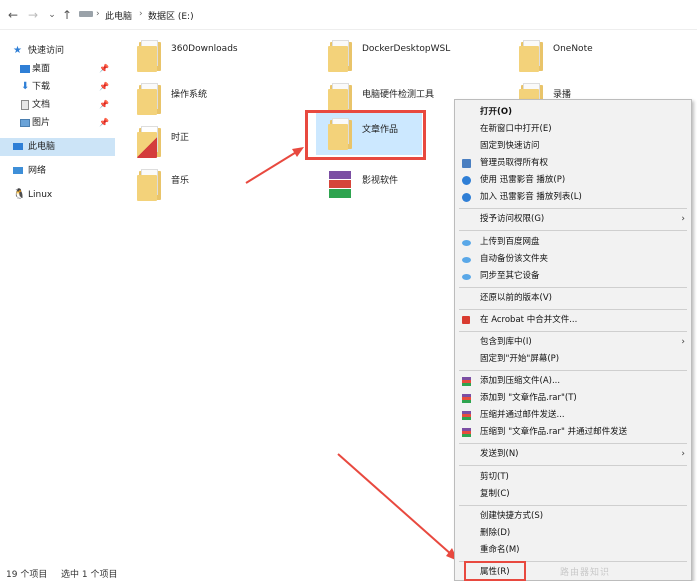 The image size is (697, 581). What do you see at coordinates (17, 50) in the screenshot?
I see `star-icon: ★` at bounding box center [17, 50].